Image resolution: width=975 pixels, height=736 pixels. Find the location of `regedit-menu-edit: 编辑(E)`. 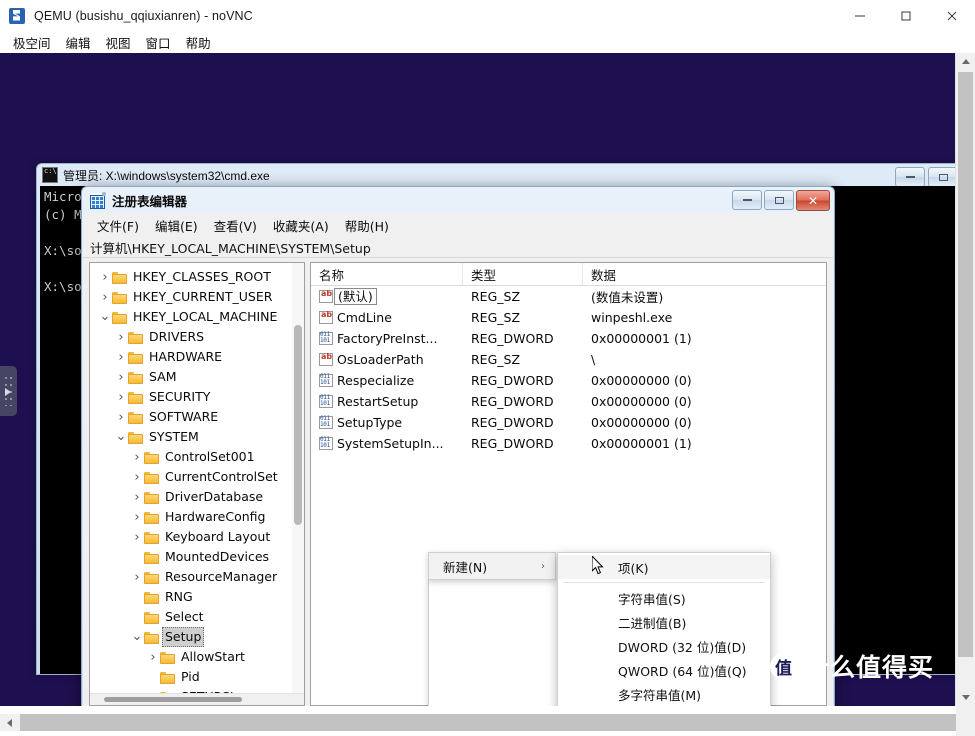

regedit-menu-edit: 编辑(E) is located at coordinates (176, 225).